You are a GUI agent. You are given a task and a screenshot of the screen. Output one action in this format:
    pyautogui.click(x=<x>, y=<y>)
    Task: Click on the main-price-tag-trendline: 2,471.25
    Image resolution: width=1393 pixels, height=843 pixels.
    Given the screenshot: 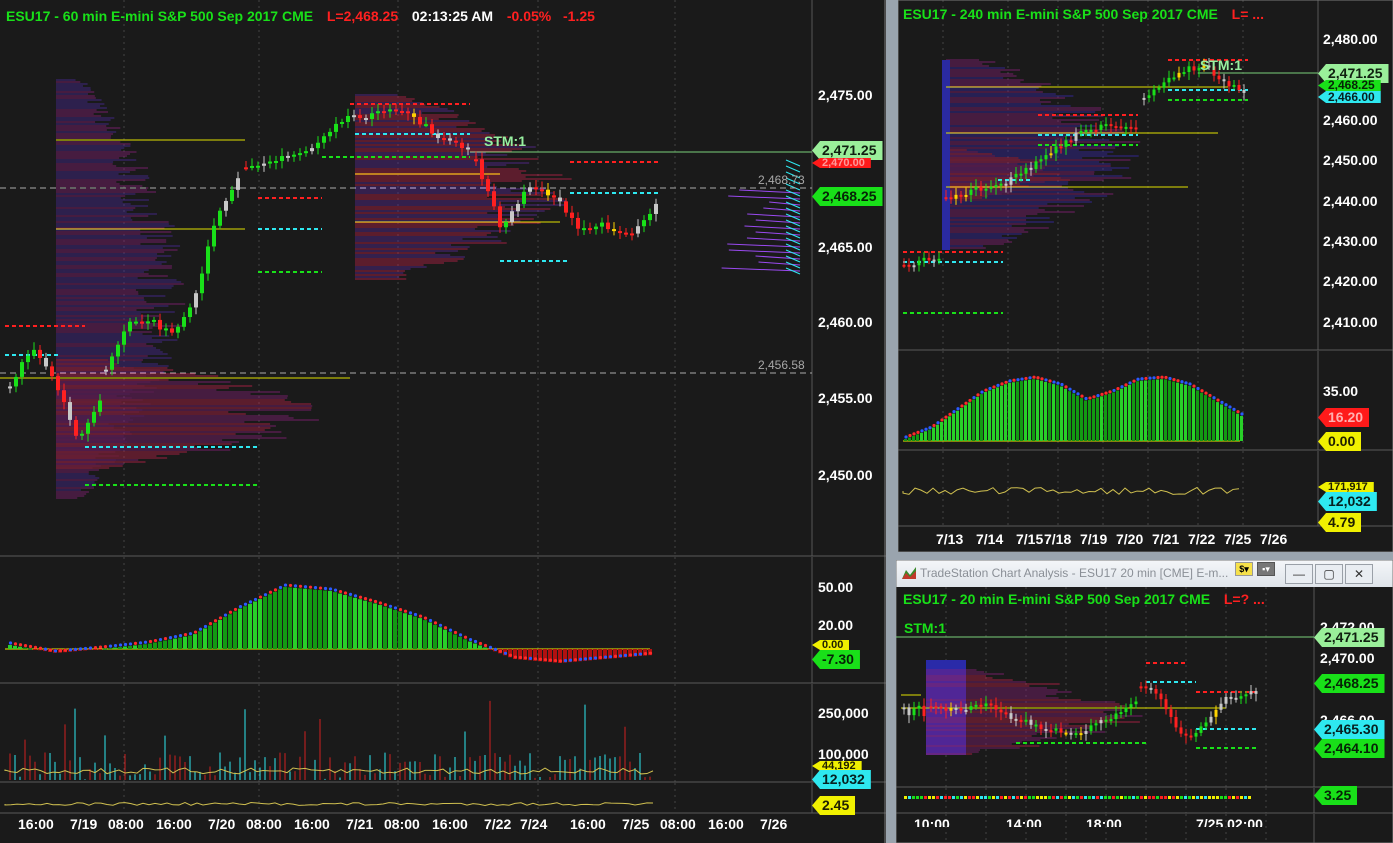 What is the action you would take?
    pyautogui.click(x=847, y=150)
    